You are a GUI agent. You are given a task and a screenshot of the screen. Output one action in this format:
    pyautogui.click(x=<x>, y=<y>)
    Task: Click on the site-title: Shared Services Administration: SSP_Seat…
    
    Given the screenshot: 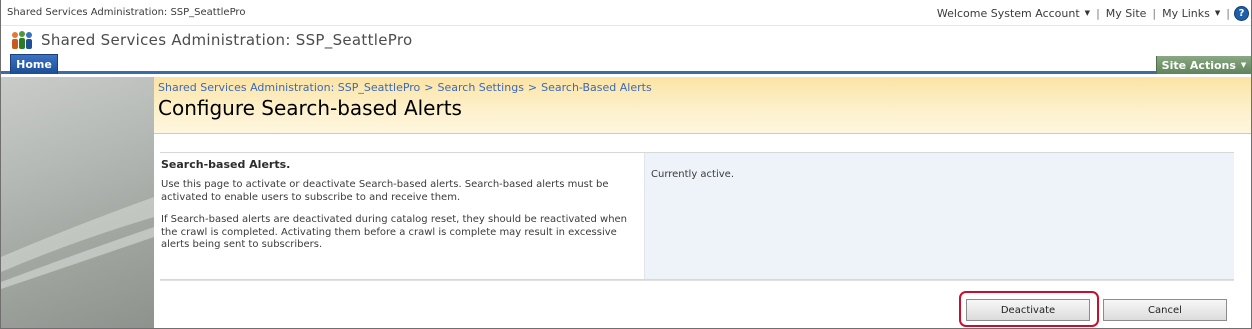 What is the action you would take?
    pyautogui.click(x=226, y=40)
    